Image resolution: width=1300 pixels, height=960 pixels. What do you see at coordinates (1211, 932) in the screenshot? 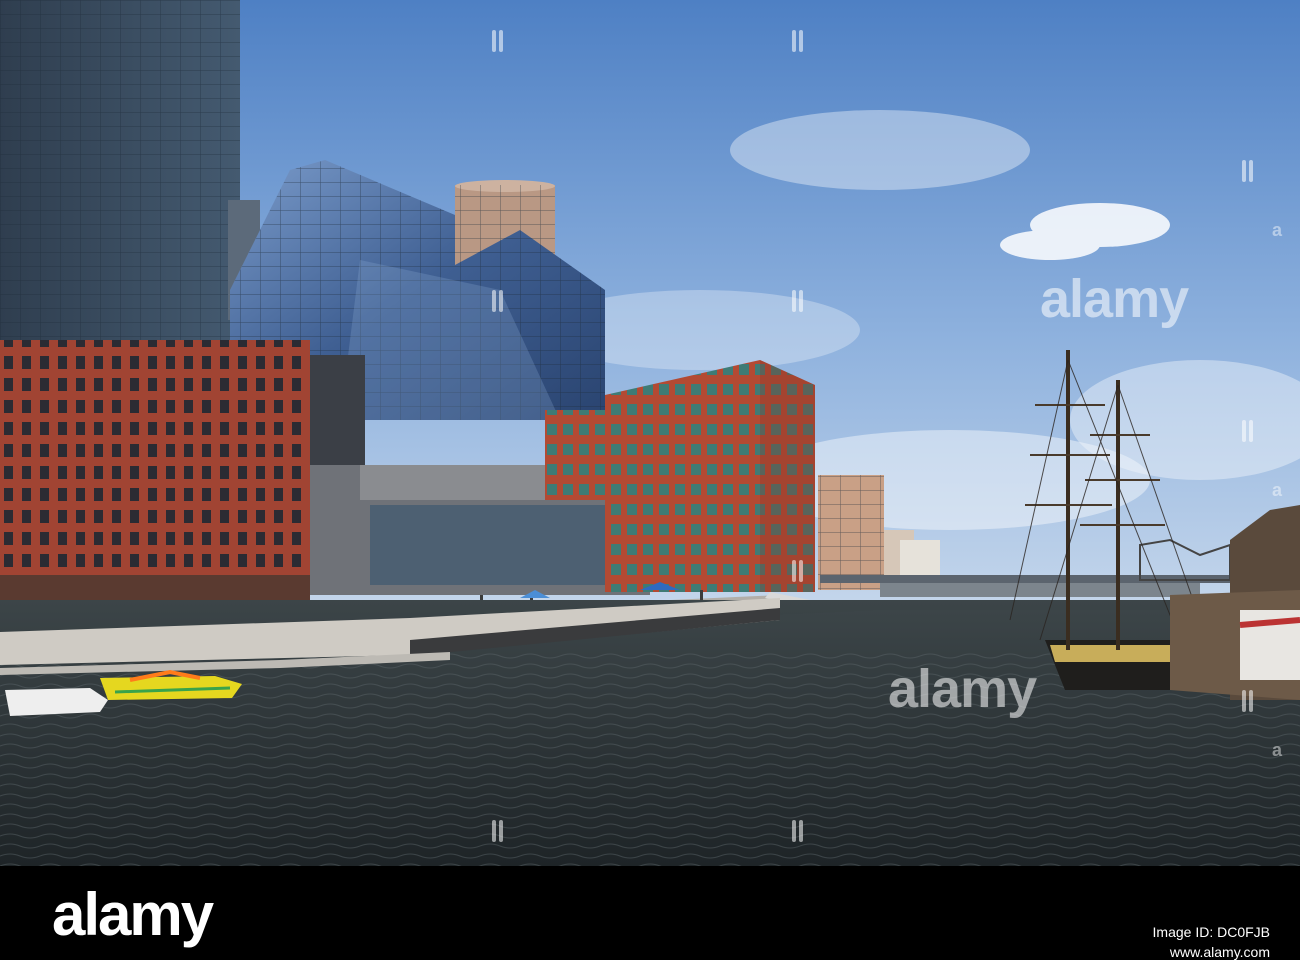
I see `image-id-label: Image ID: DC0FJB` at bounding box center [1211, 932].